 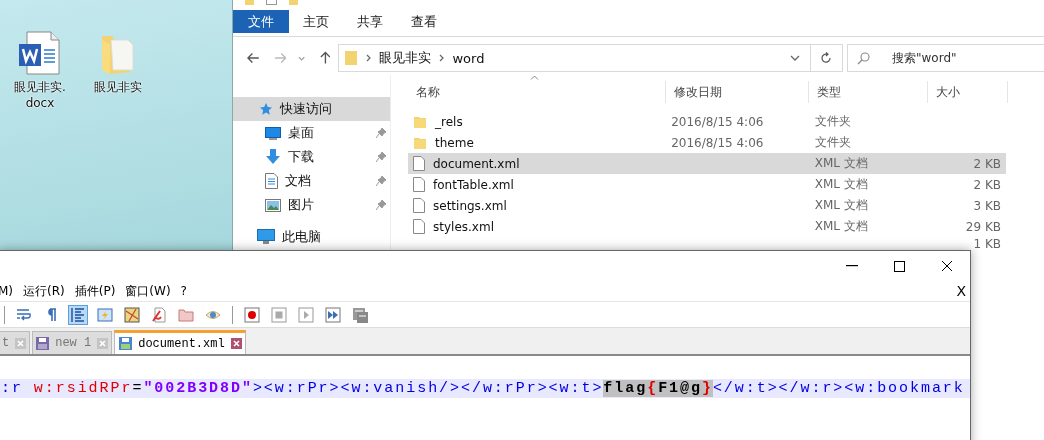 I want to click on file-row: _rels 2016/8/15 4:06 文件夹, so click(x=707, y=121).